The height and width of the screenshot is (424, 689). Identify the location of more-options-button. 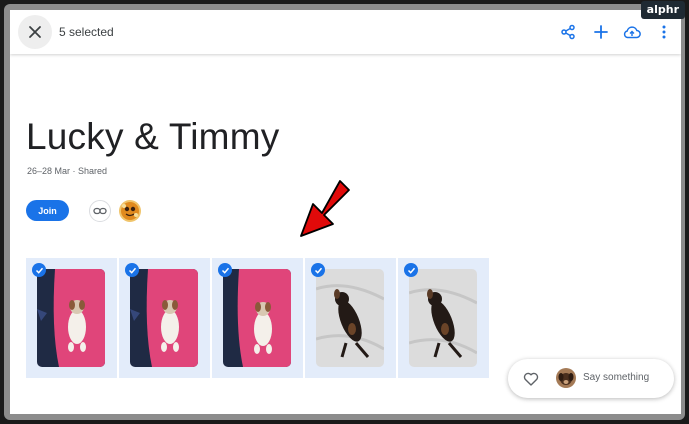
(664, 32).